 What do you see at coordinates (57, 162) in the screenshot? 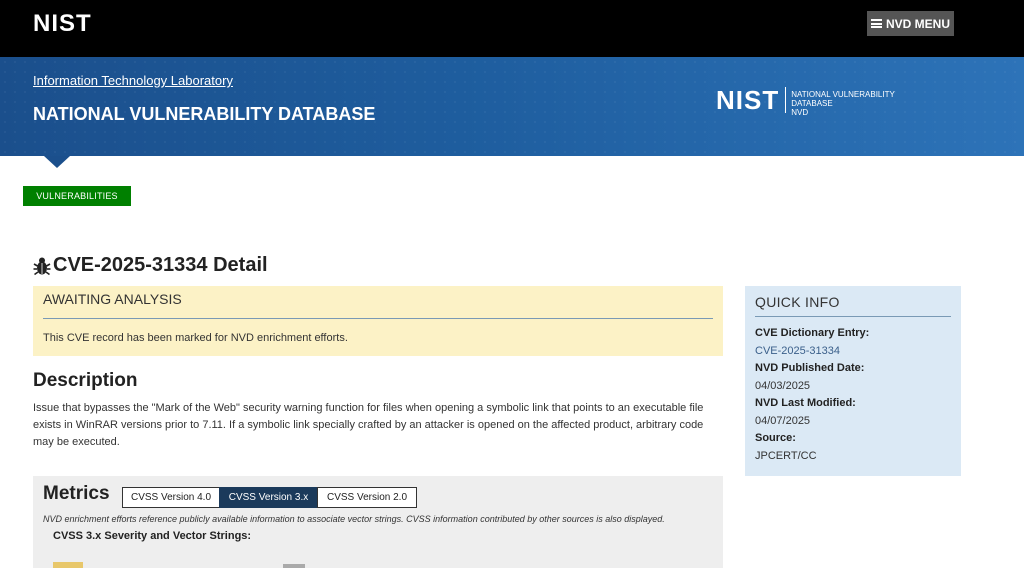
I see `banner-caret` at bounding box center [57, 162].